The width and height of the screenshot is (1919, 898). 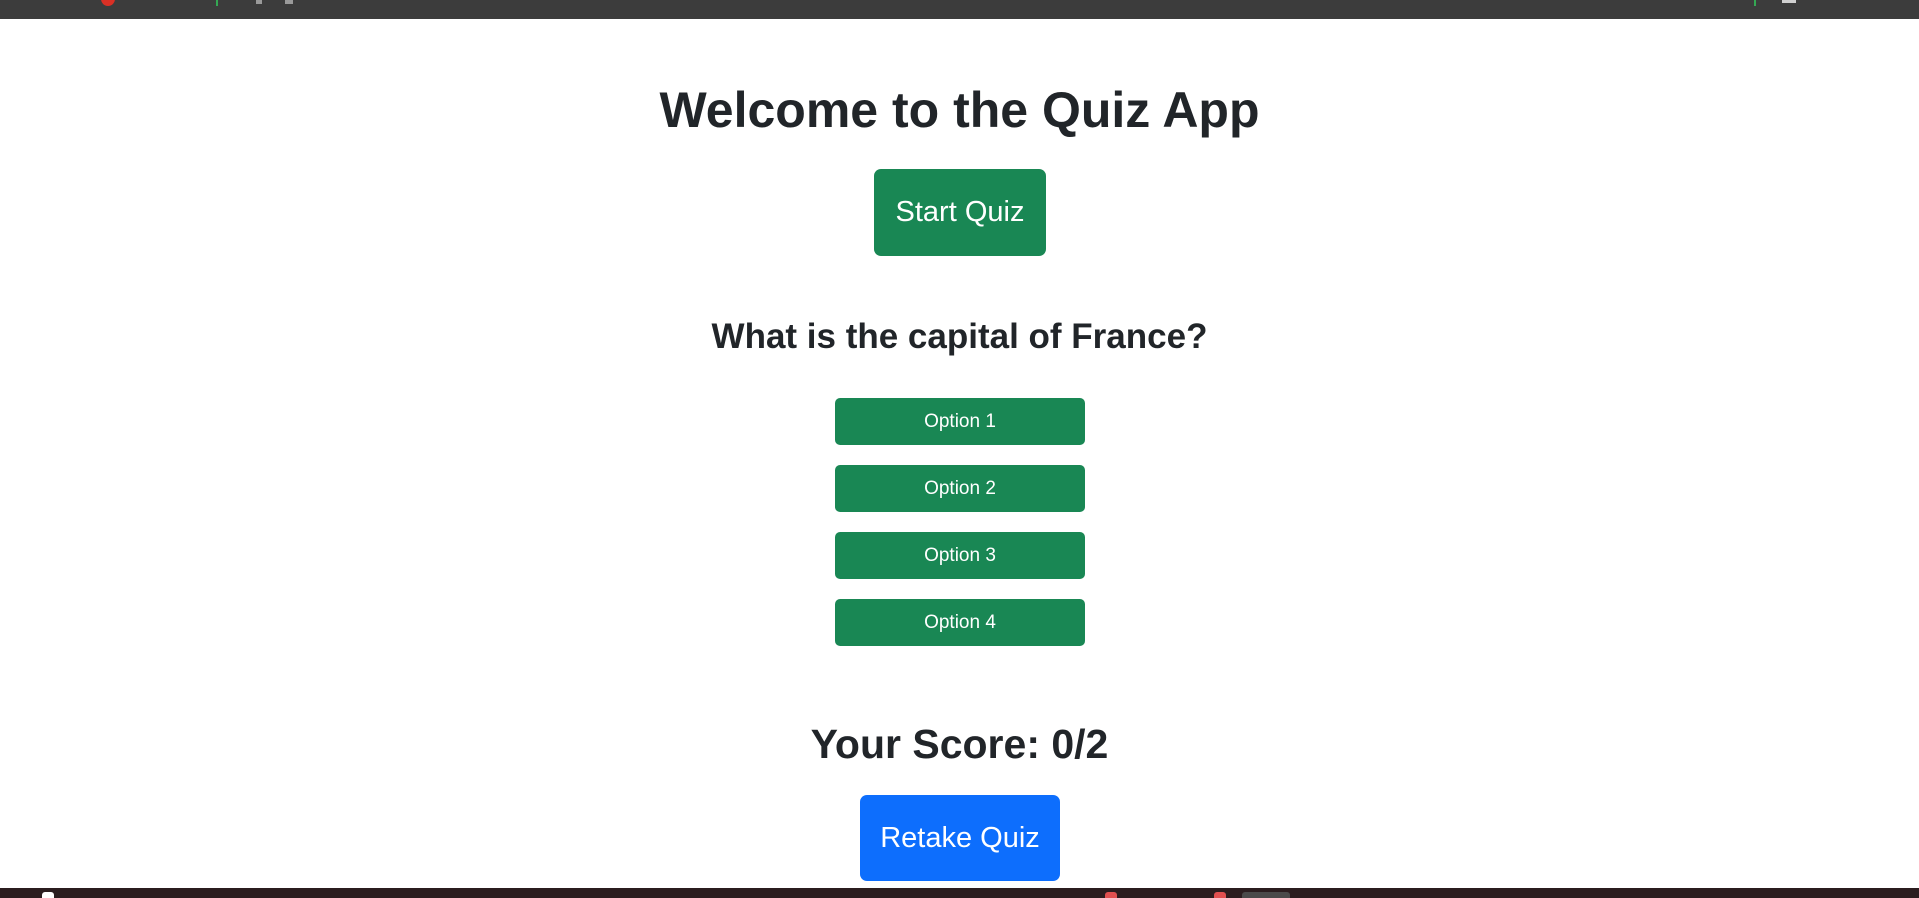 I want to click on score-text: Your Score: 0/2, so click(x=959, y=744).